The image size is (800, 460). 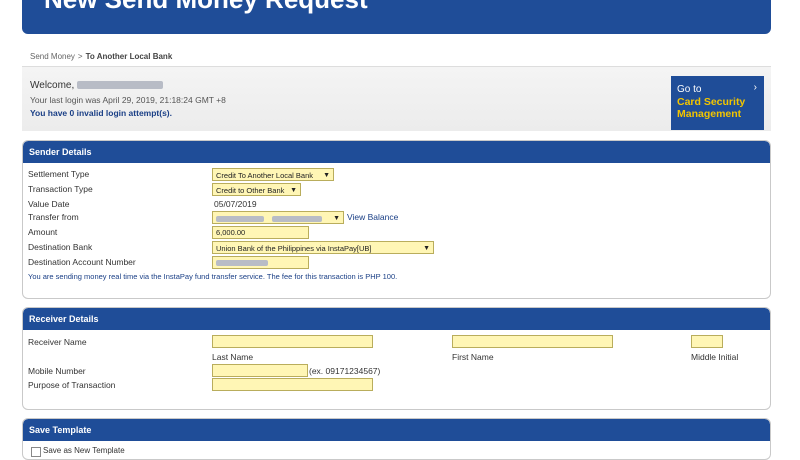 What do you see at coordinates (715, 357) in the screenshot?
I see `middle-initial-caption: Middle Initial` at bounding box center [715, 357].